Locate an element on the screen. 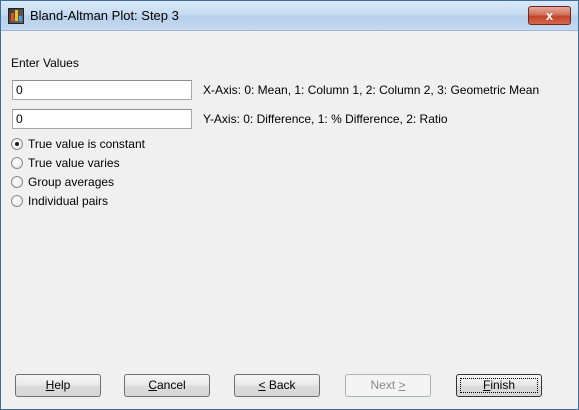 Image resolution: width=579 pixels, height=410 pixels. title-bar: Bland-Altman Plot: Step 3 x is located at coordinates (289, 16).